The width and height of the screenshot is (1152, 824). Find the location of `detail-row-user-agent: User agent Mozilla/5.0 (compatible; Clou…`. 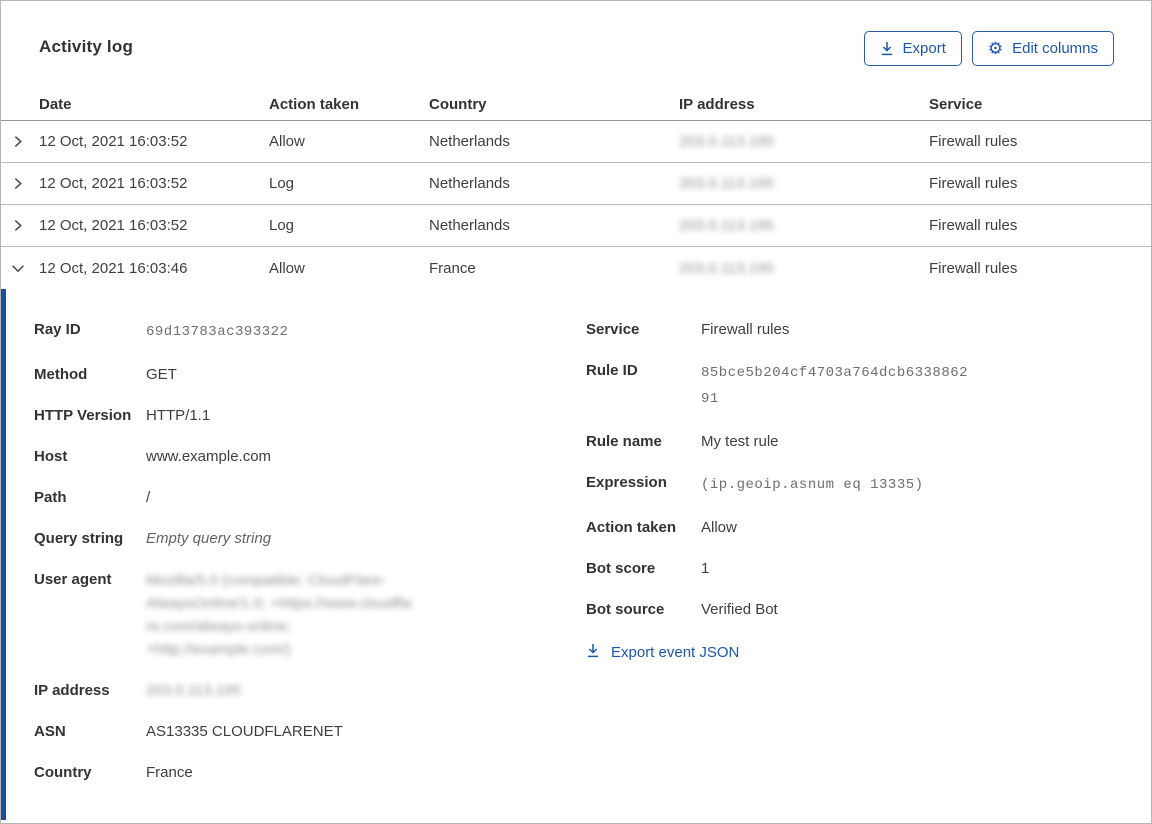

detail-row-user-agent: User agent Mozilla/5.0 (compatible; Clou… is located at coordinates (310, 615).